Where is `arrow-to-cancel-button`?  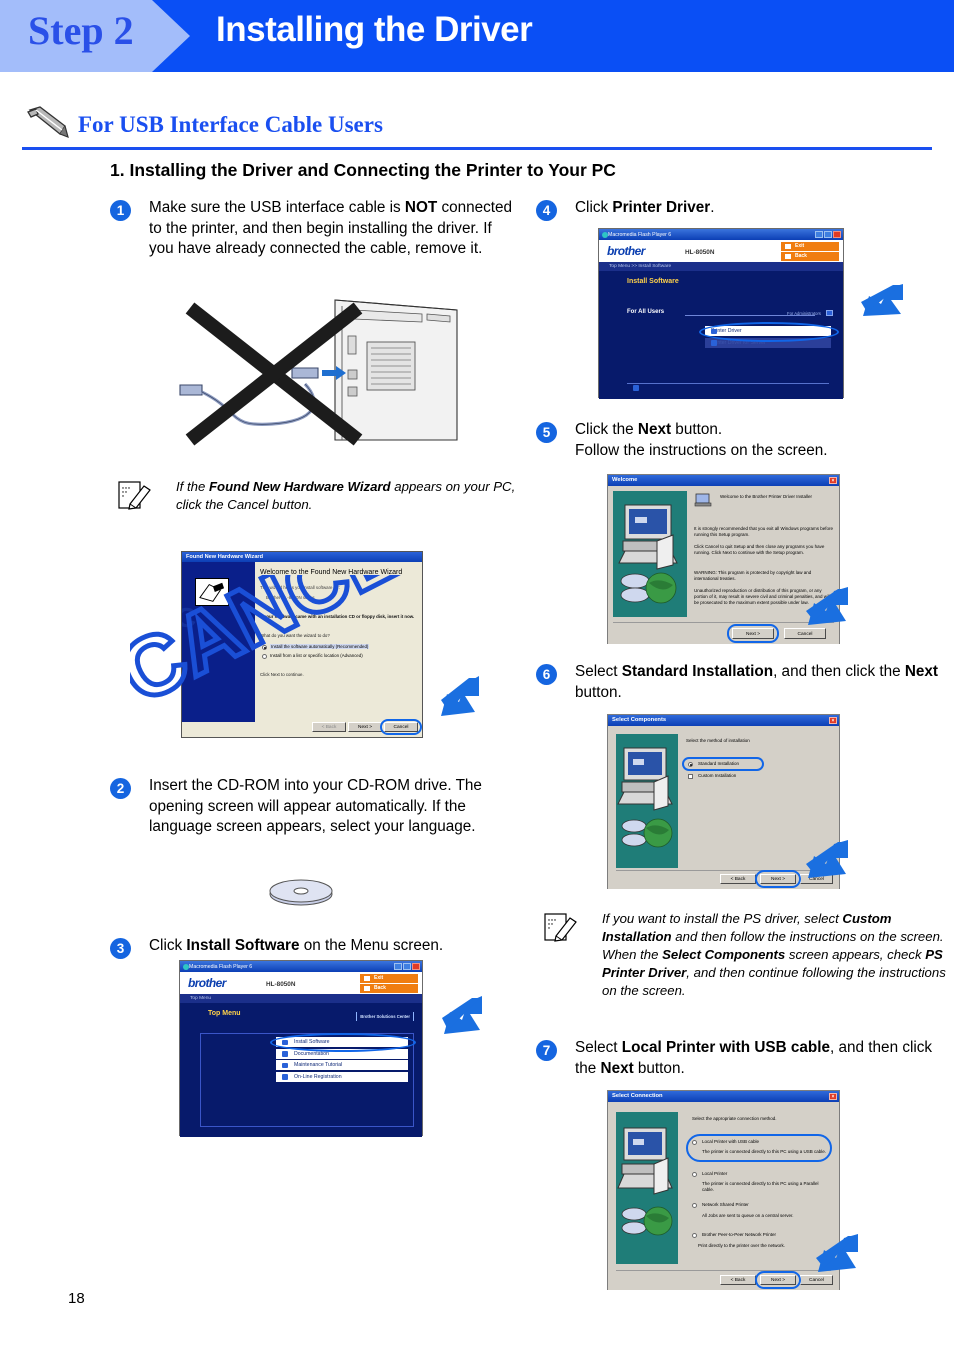
arrow-to-cancel-button is located at coordinates (460, 696).